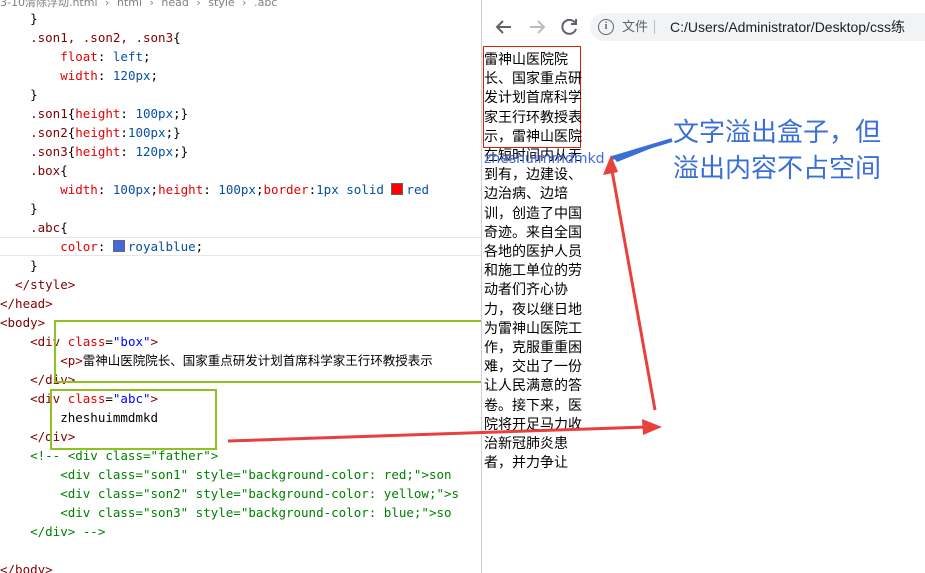 The height and width of the screenshot is (573, 925). Describe the element at coordinates (87, 37) in the screenshot. I see `code-token: .son1, .son2, .son3` at that location.